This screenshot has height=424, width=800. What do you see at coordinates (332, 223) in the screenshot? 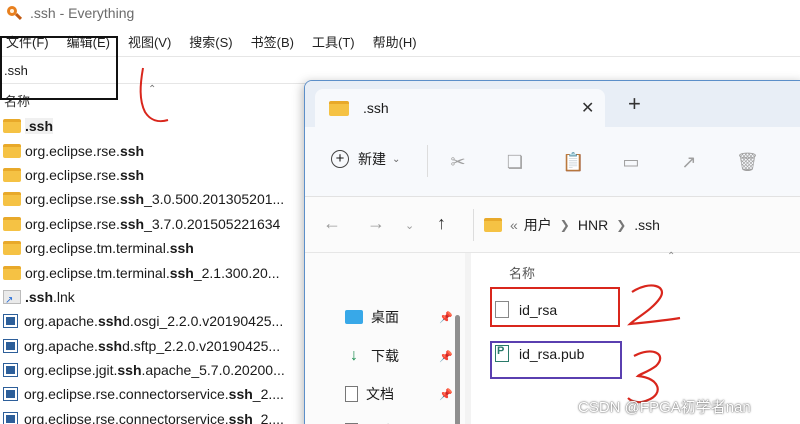
I see `back-arrow-icon: ←` at bounding box center [332, 223].